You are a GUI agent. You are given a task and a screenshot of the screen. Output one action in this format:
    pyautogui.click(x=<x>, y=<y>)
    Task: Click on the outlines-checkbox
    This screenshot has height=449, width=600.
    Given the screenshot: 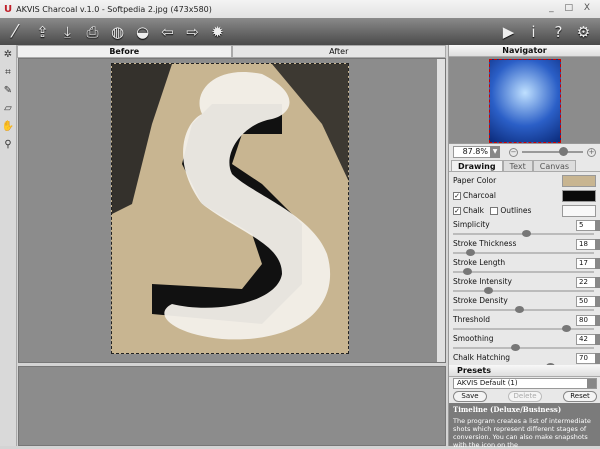 What is the action you would take?
    pyautogui.click(x=494, y=211)
    